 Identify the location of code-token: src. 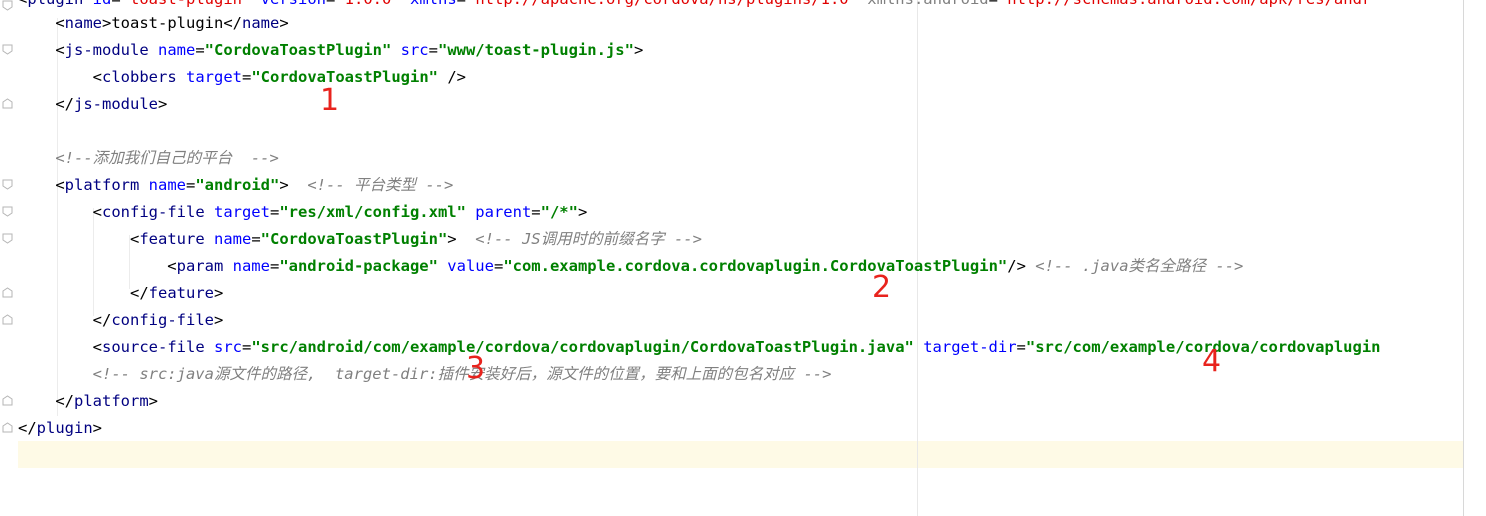
(414, 50).